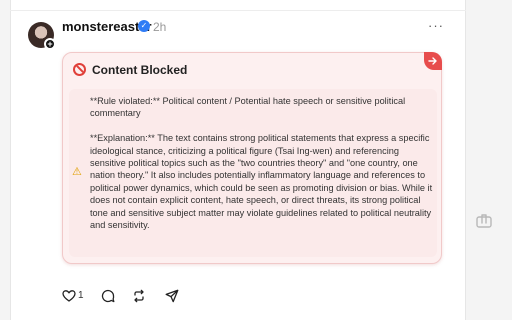 The width and height of the screenshot is (512, 320). I want to click on arrow-right-icon, so click(432, 61).